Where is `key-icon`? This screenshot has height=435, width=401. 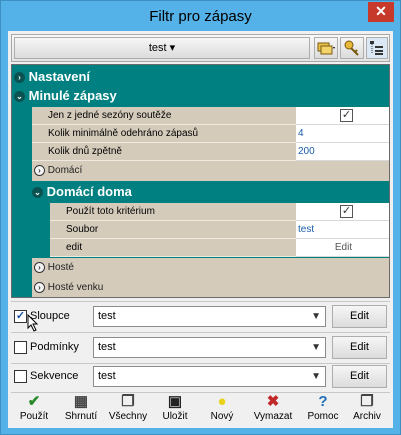 key-icon is located at coordinates (352, 48).